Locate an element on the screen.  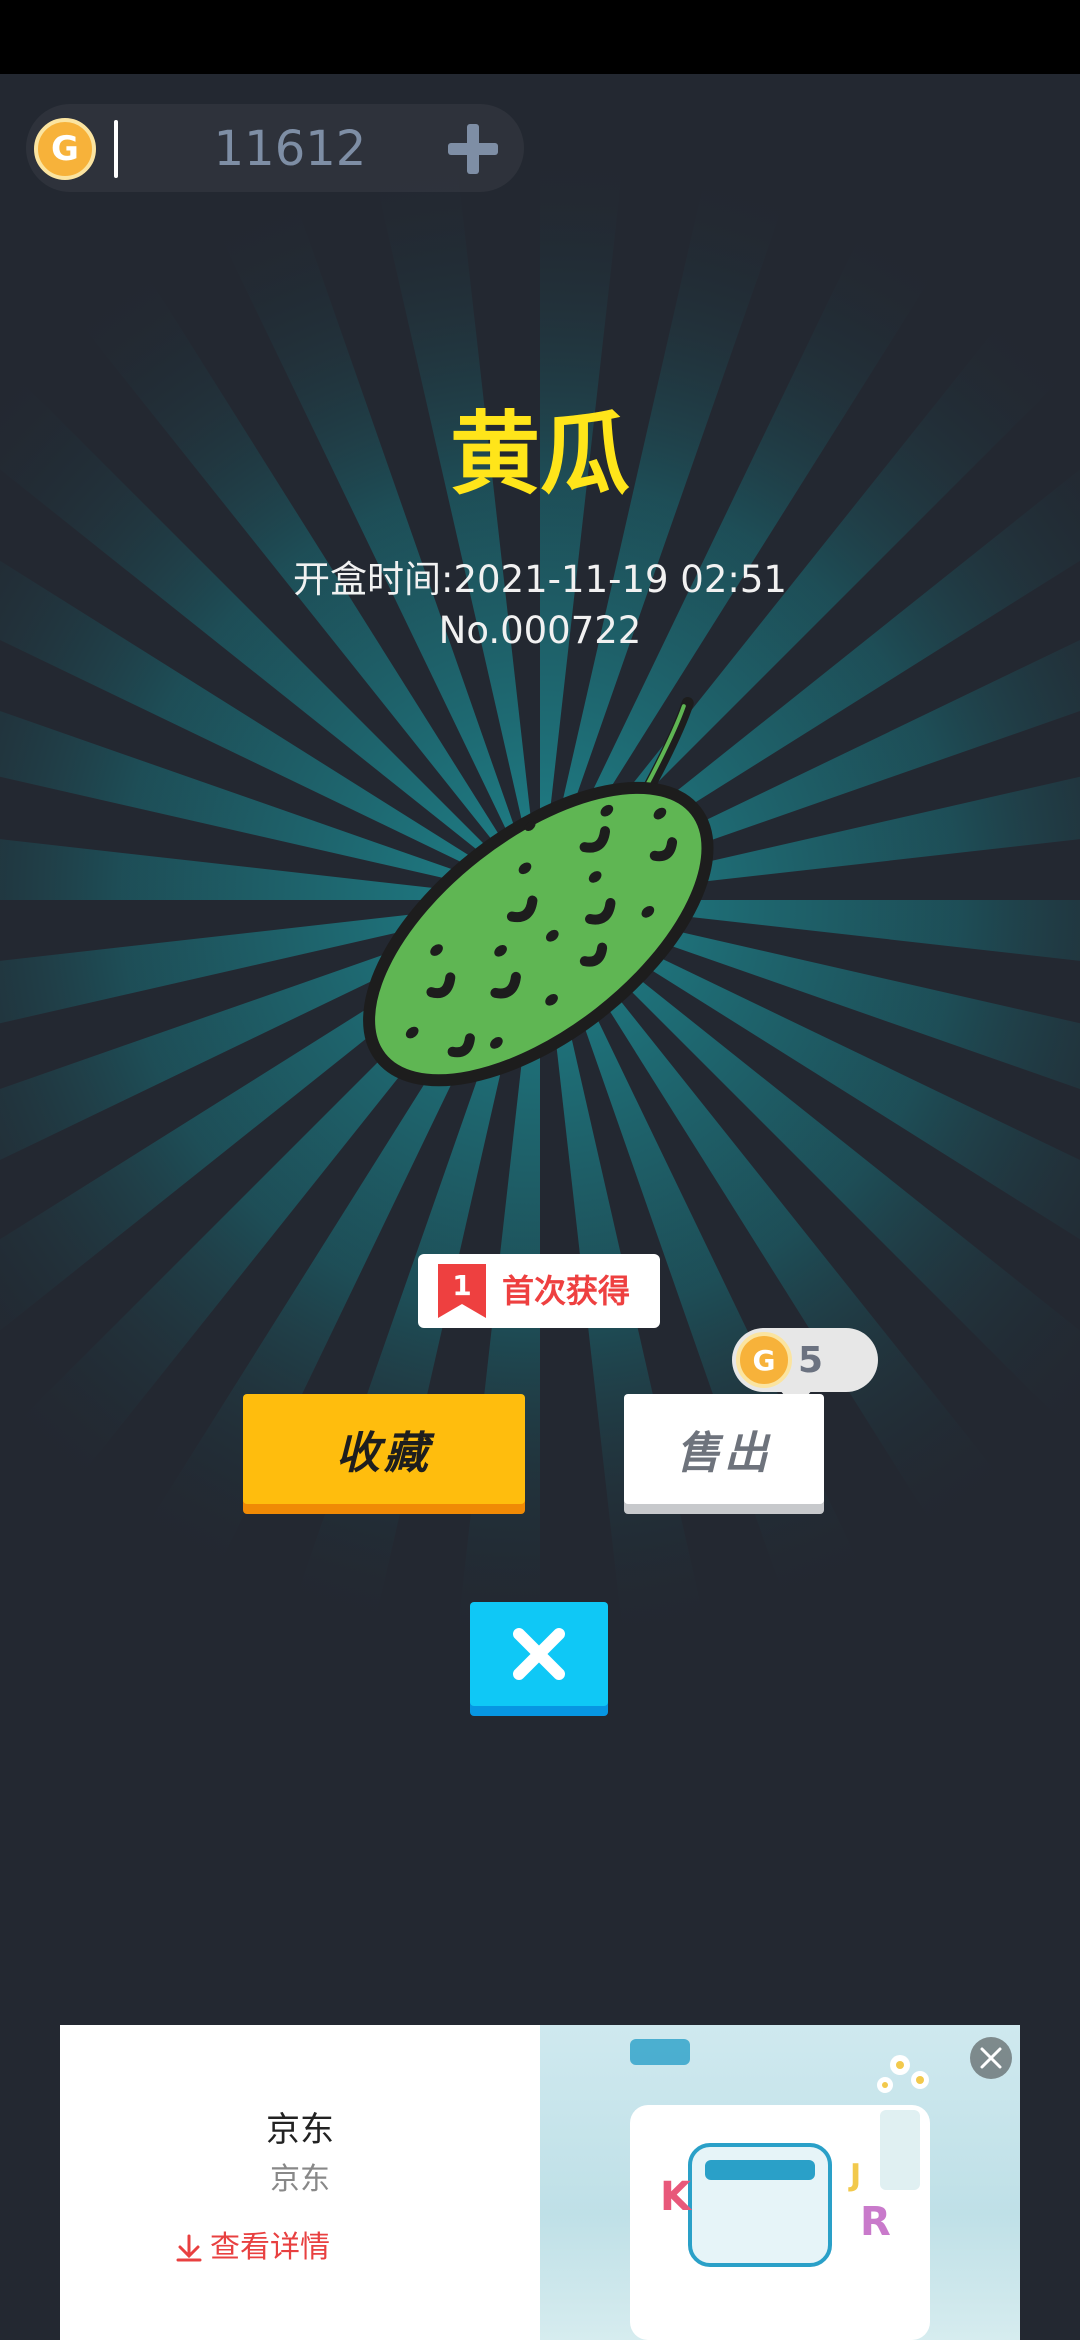
coin-balance: 11612 is located at coordinates (290, 149).